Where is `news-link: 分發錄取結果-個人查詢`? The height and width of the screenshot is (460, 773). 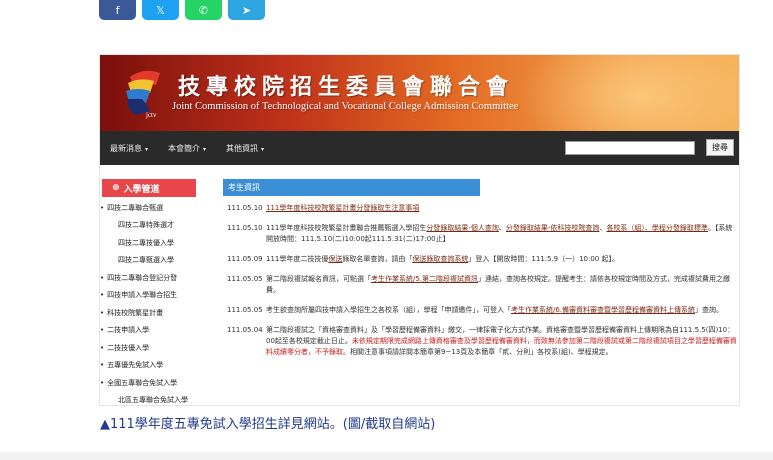 news-link: 分發錄取結果-個人查詢 is located at coordinates (462, 228).